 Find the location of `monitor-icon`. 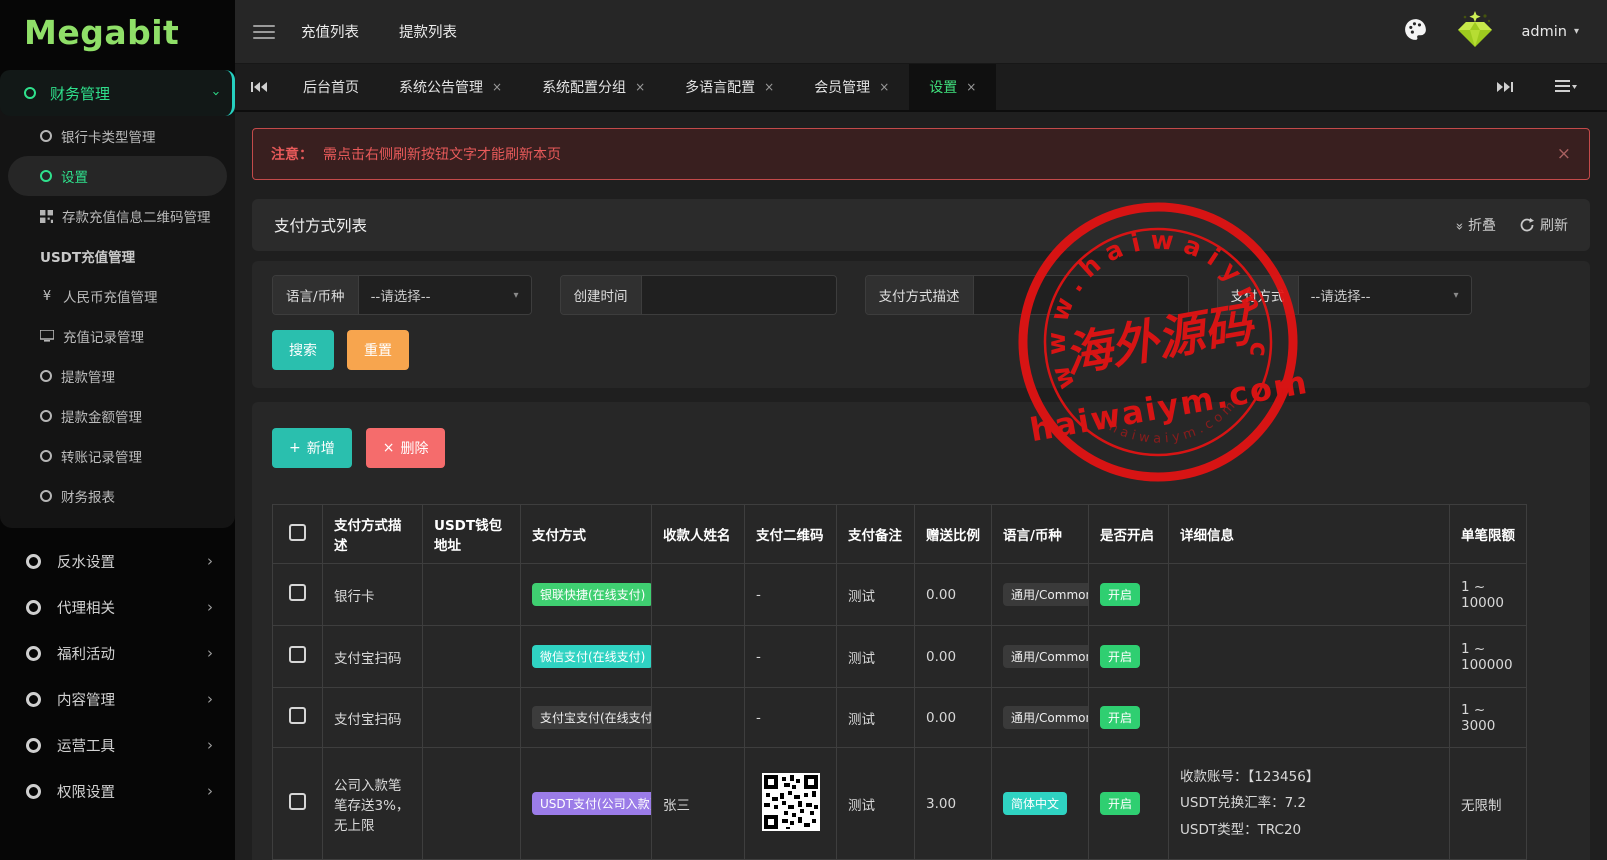

monitor-icon is located at coordinates (47, 336).